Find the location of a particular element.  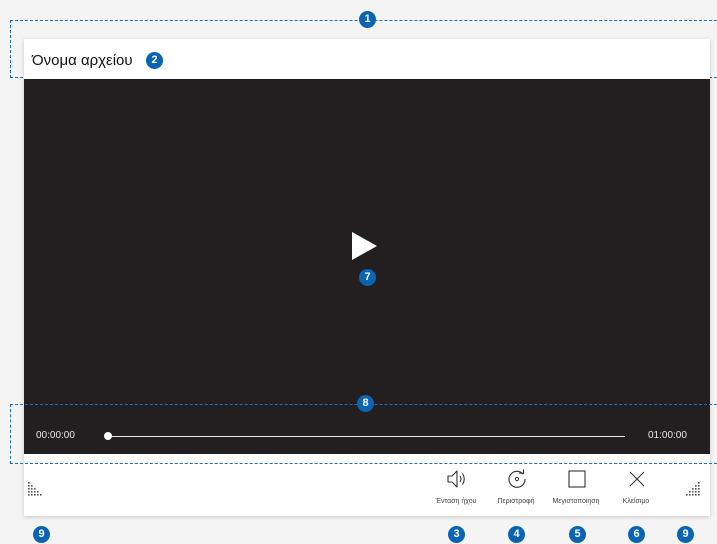

title-bar: Όνομα αρχείου is located at coordinates (367, 59).